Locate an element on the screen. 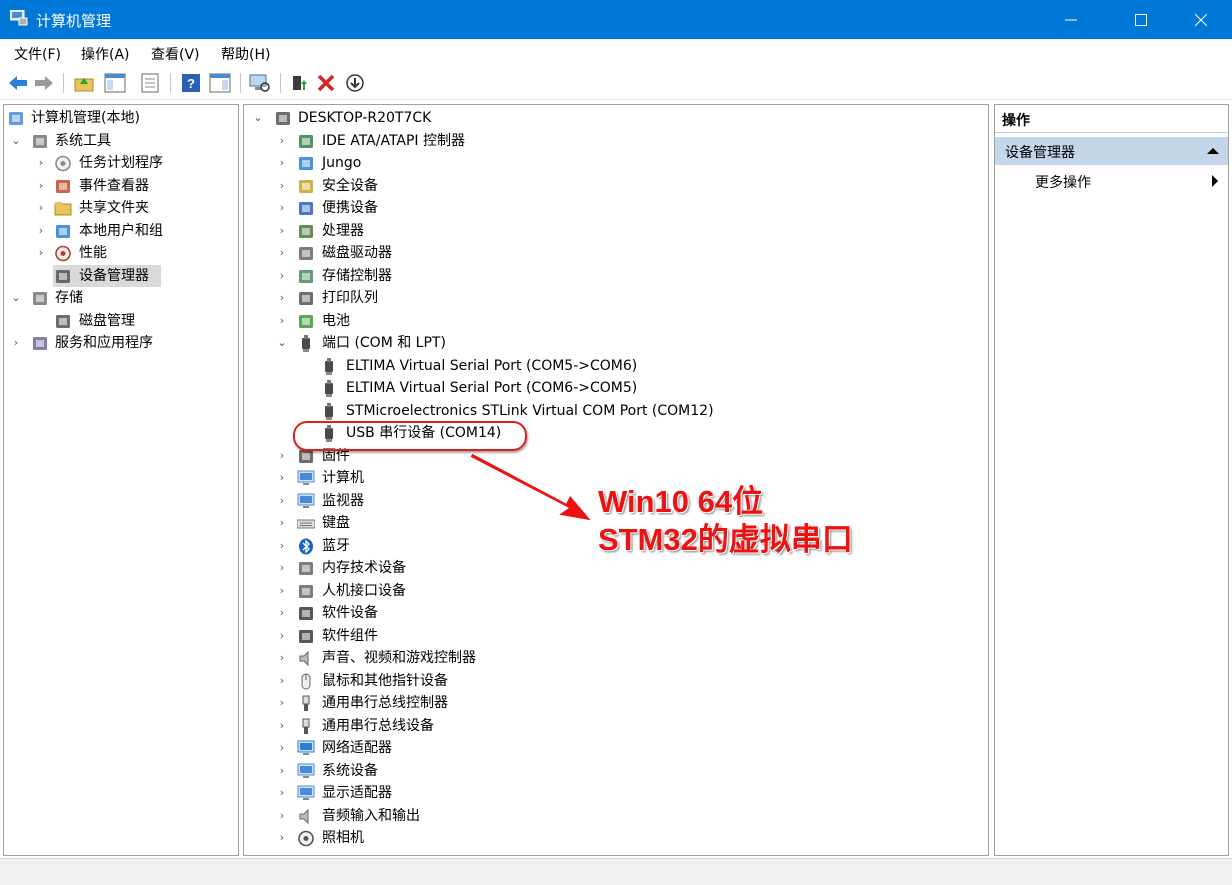 This screenshot has width=1232, height=885. annotation-arrow is located at coordinates (531, 487).